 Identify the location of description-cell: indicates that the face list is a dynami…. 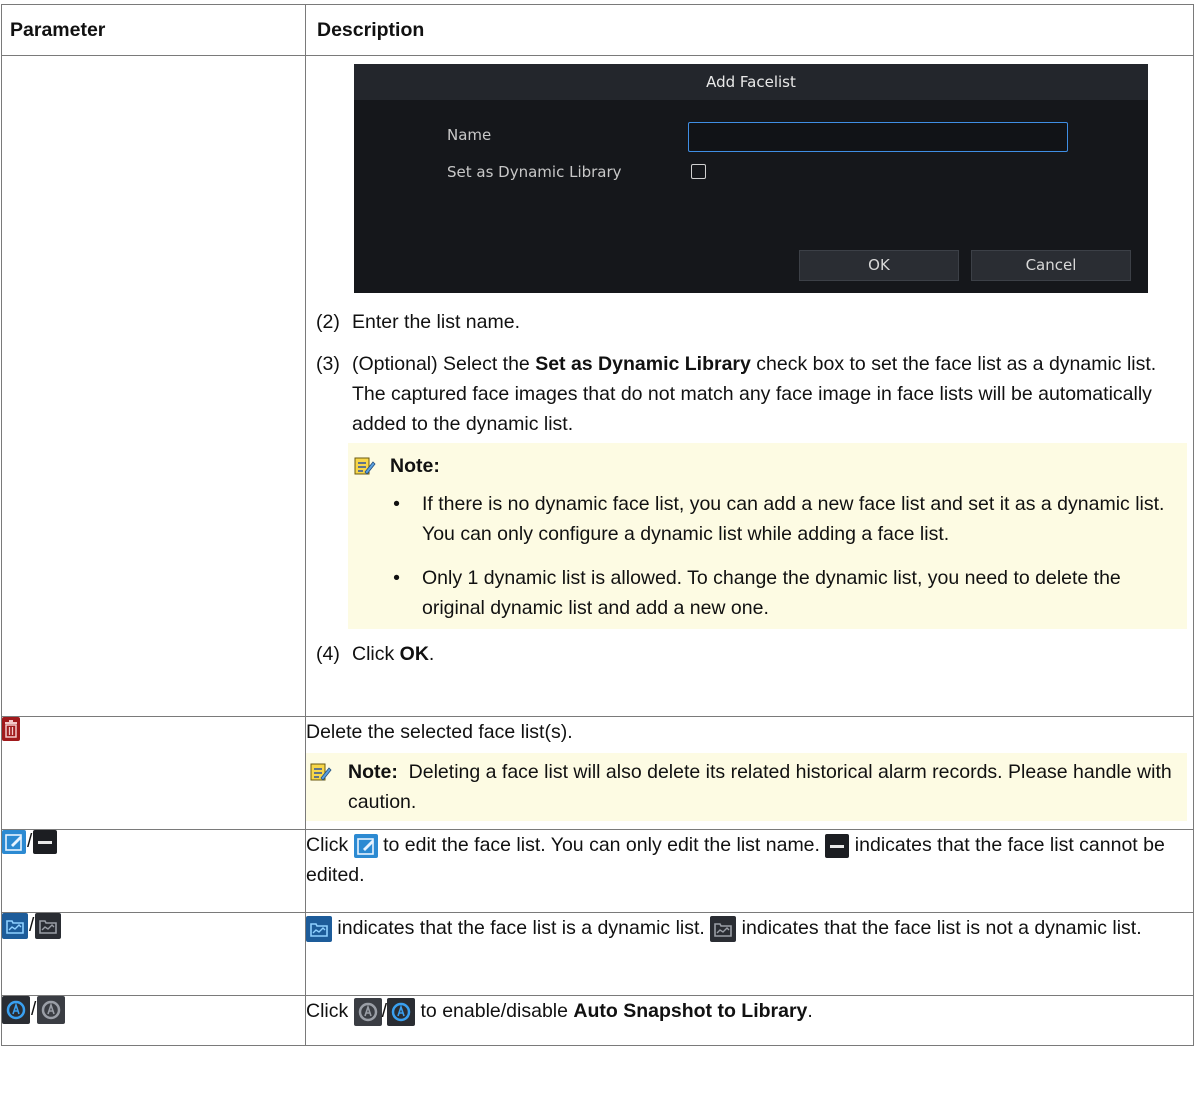
(749, 954).